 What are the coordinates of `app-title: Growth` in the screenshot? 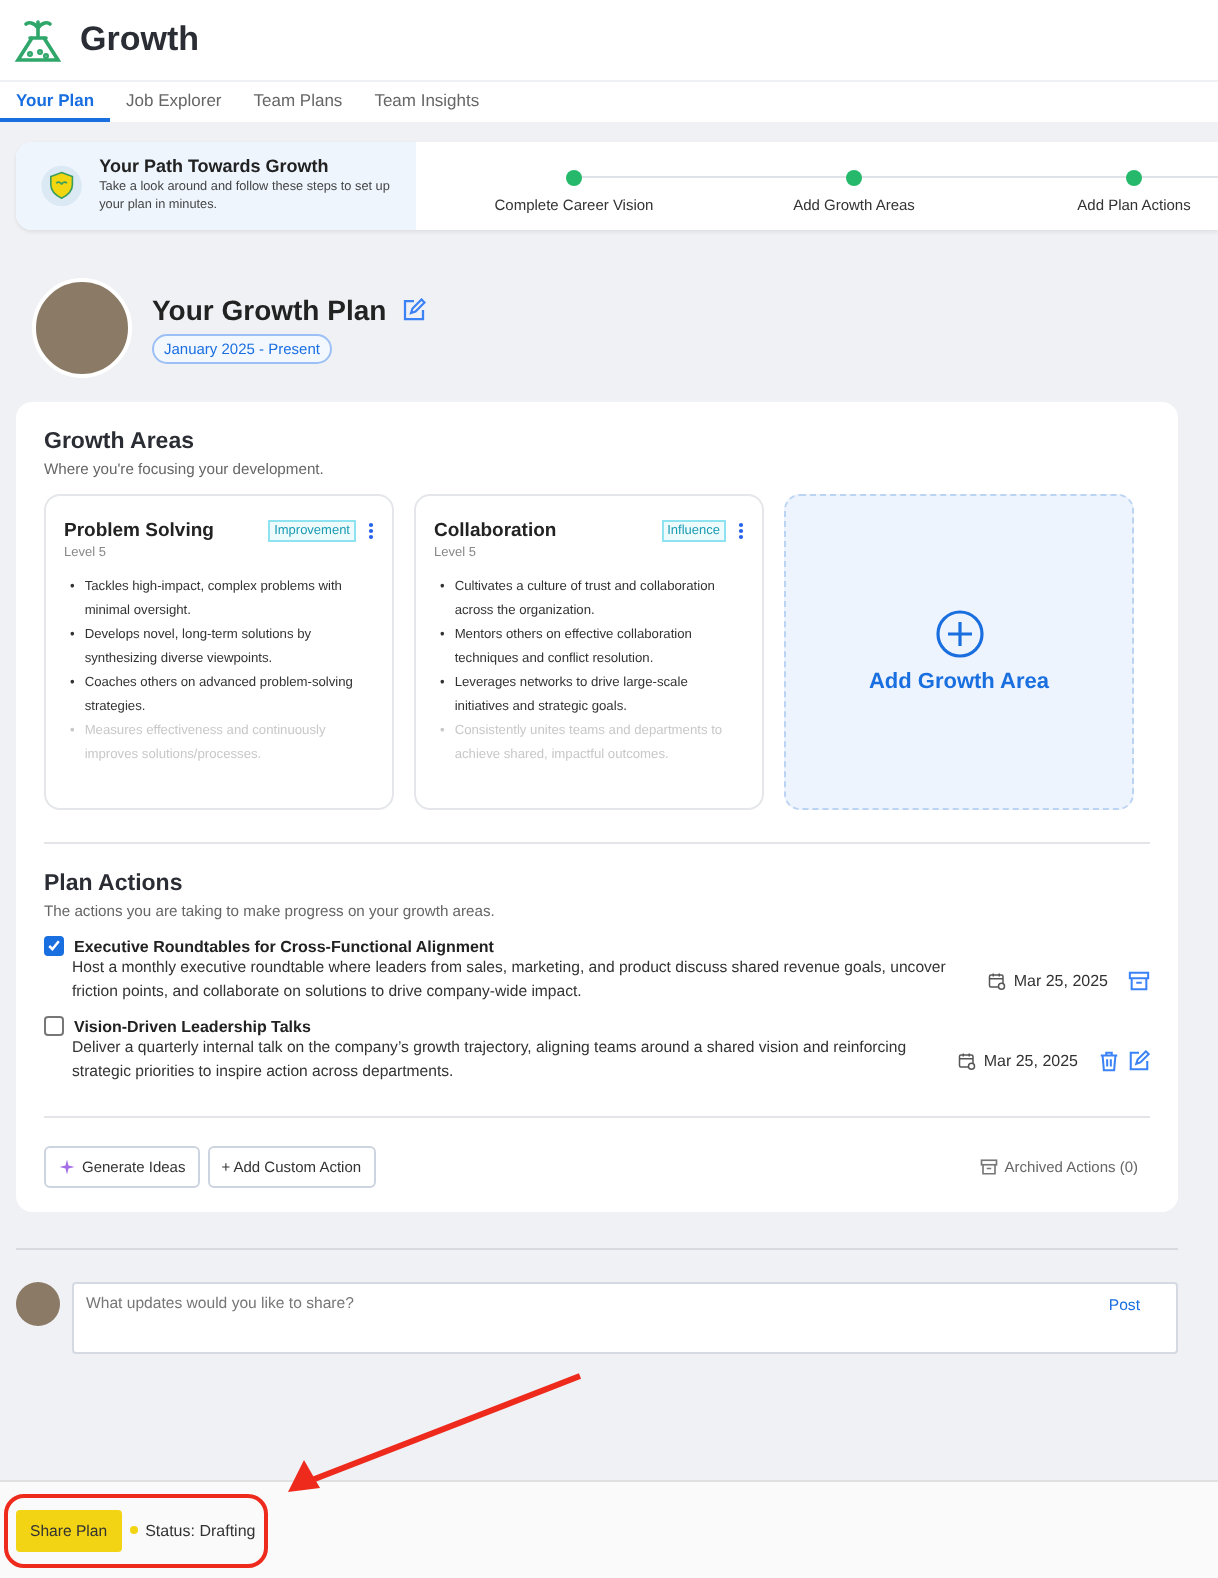 It's located at (139, 40).